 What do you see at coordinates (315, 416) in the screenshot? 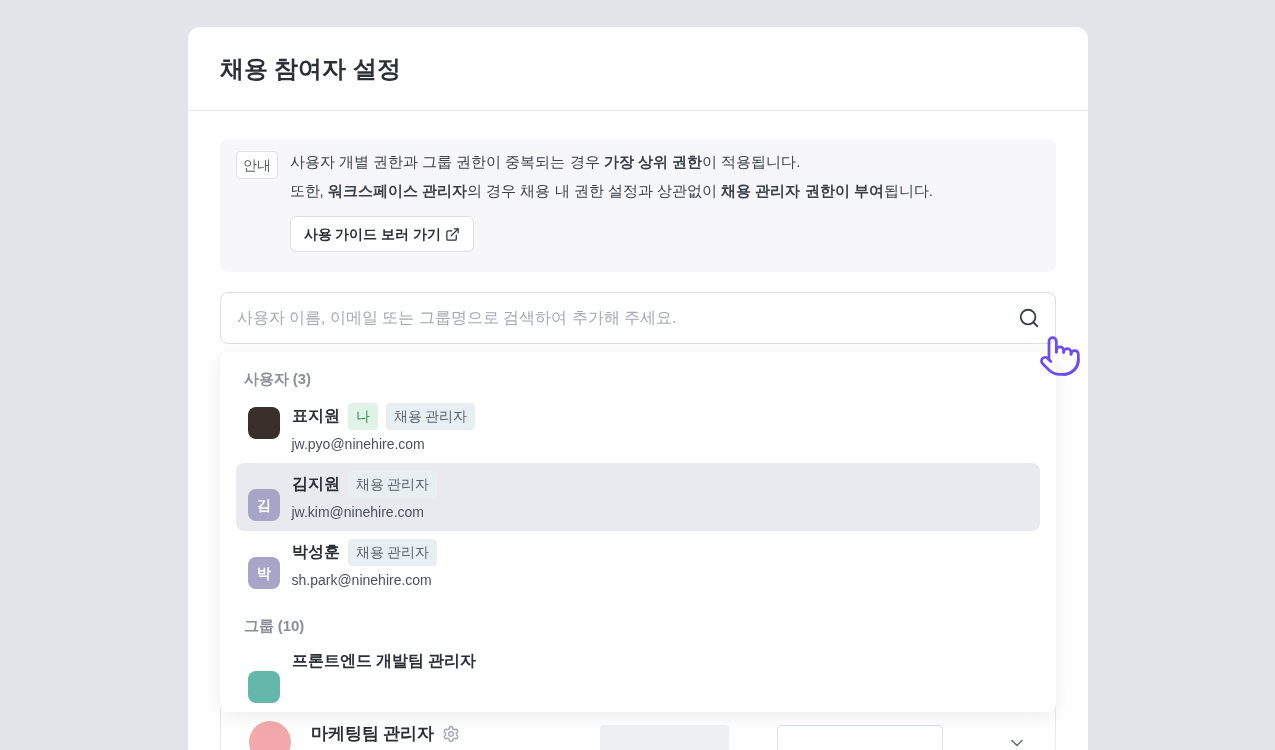
I see `user-name: 표지원` at bounding box center [315, 416].